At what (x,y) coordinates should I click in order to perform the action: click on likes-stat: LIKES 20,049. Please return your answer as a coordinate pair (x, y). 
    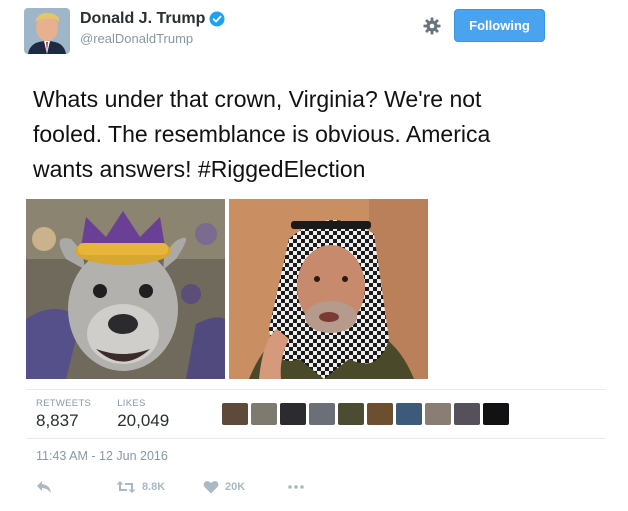
    Looking at the image, I should click on (143, 414).